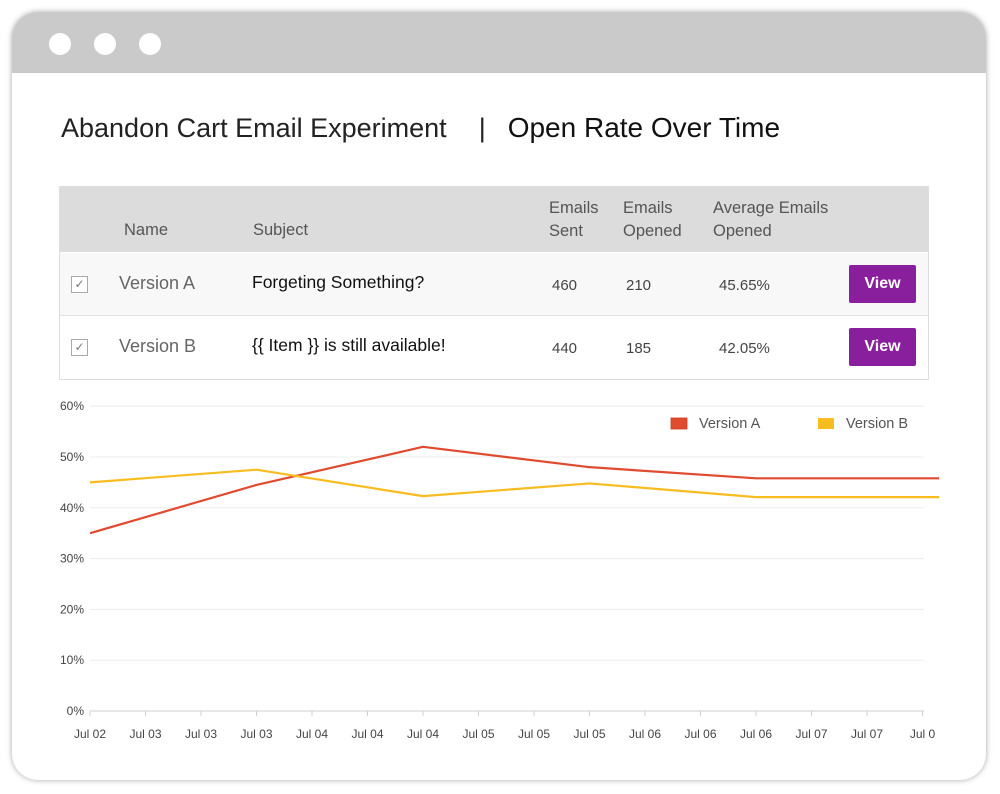 The width and height of the screenshot is (1000, 794). What do you see at coordinates (76, 711) in the screenshot?
I see `y-tick-label: 0%` at bounding box center [76, 711].